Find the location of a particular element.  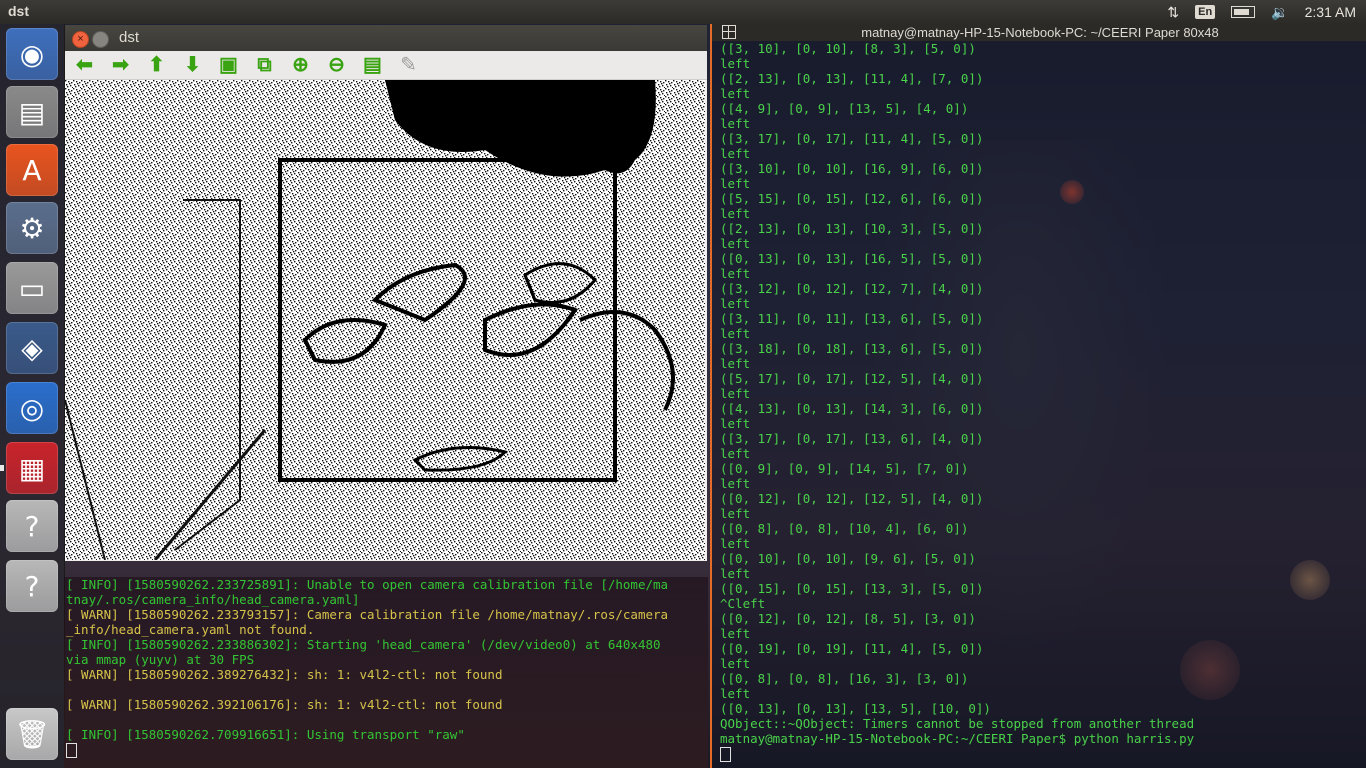

viewer-toolbar: ⬅ ➡ ⬆ ⬇ ▣ ⧉ ⊕ ⊖ ▤ ✎ is located at coordinates (386, 65).